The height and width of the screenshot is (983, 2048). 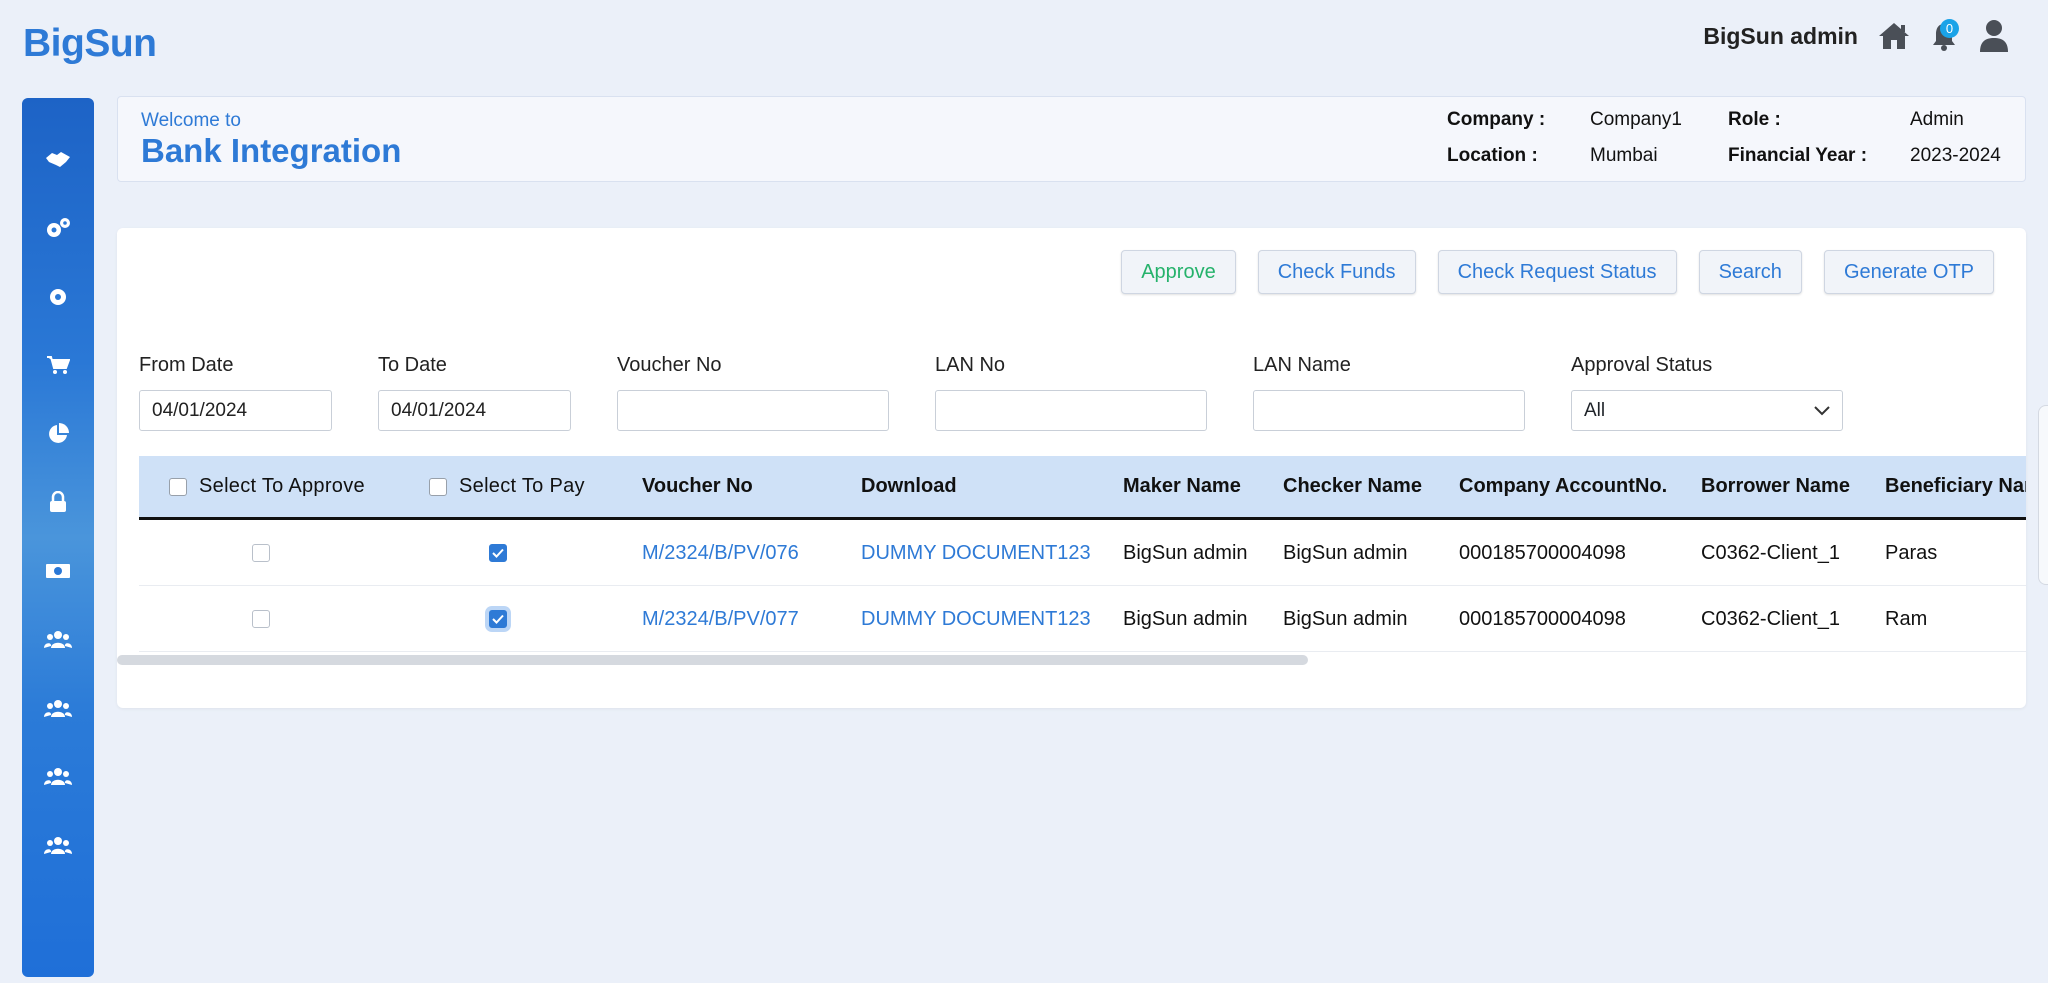 What do you see at coordinates (1798, 155) in the screenshot?
I see `financial-year-label: Financial Year :` at bounding box center [1798, 155].